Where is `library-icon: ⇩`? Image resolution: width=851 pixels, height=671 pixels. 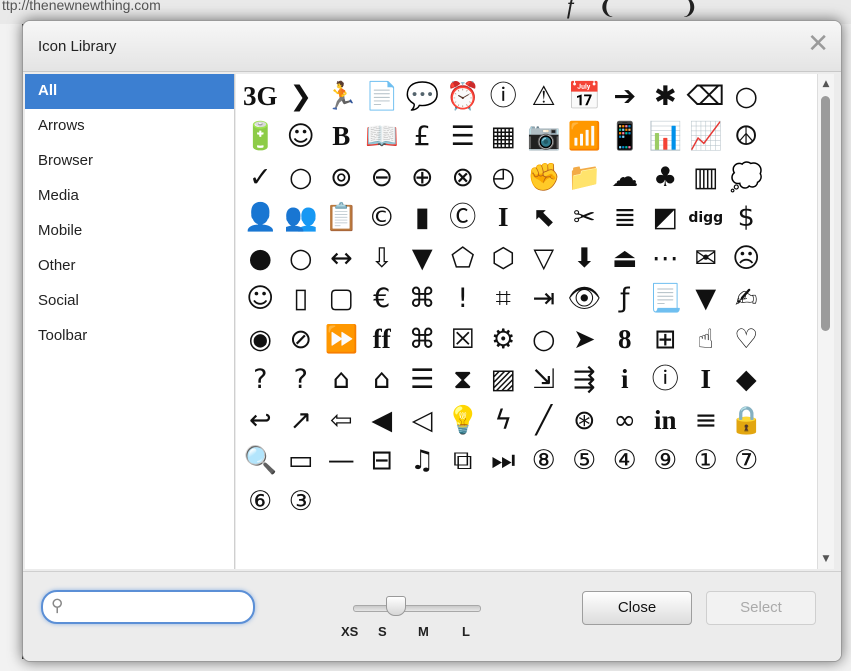
library-icon: ⇩ is located at coordinates (382, 258).